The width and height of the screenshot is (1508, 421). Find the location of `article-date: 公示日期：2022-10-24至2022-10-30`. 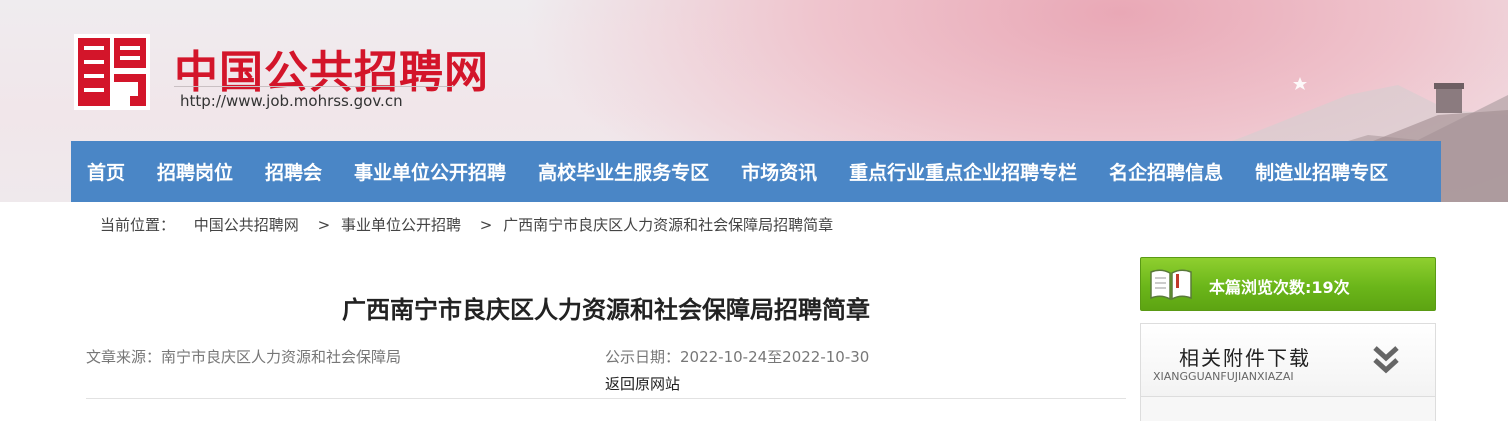

article-date: 公示日期：2022-10-24至2022-10-30 is located at coordinates (737, 357).